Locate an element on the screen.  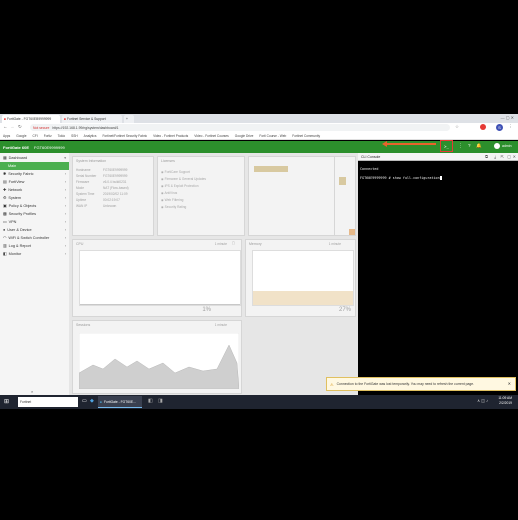
sidebar-item-dashboard: ▦ Dashboard ▾ is located at coordinates (34, 158).